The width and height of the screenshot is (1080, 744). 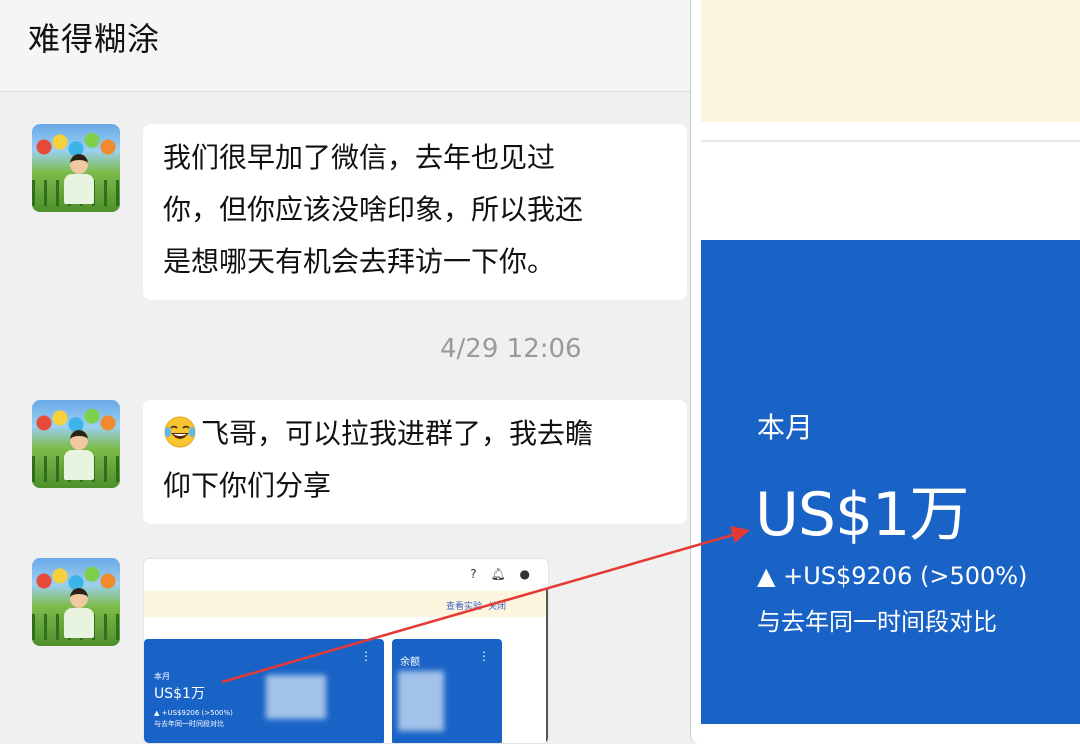 I want to click on message-text-line: 我们很早加了微信，去年也见过, so click(x=359, y=157).